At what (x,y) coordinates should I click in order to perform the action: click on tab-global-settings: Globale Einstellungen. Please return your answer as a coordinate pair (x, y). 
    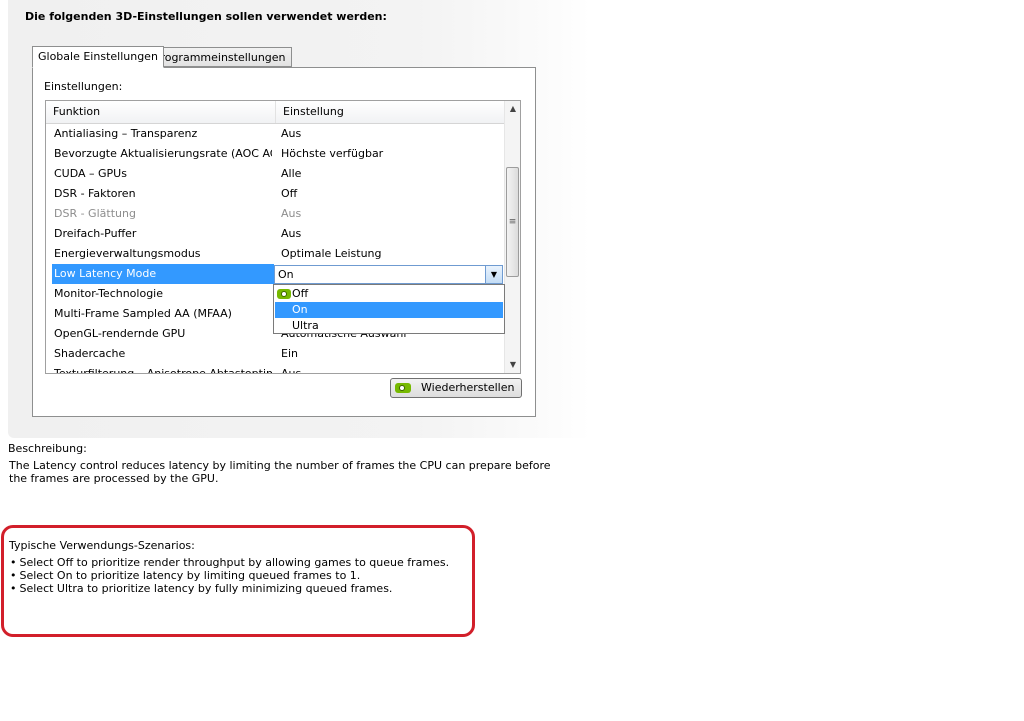
    Looking at the image, I should click on (98, 57).